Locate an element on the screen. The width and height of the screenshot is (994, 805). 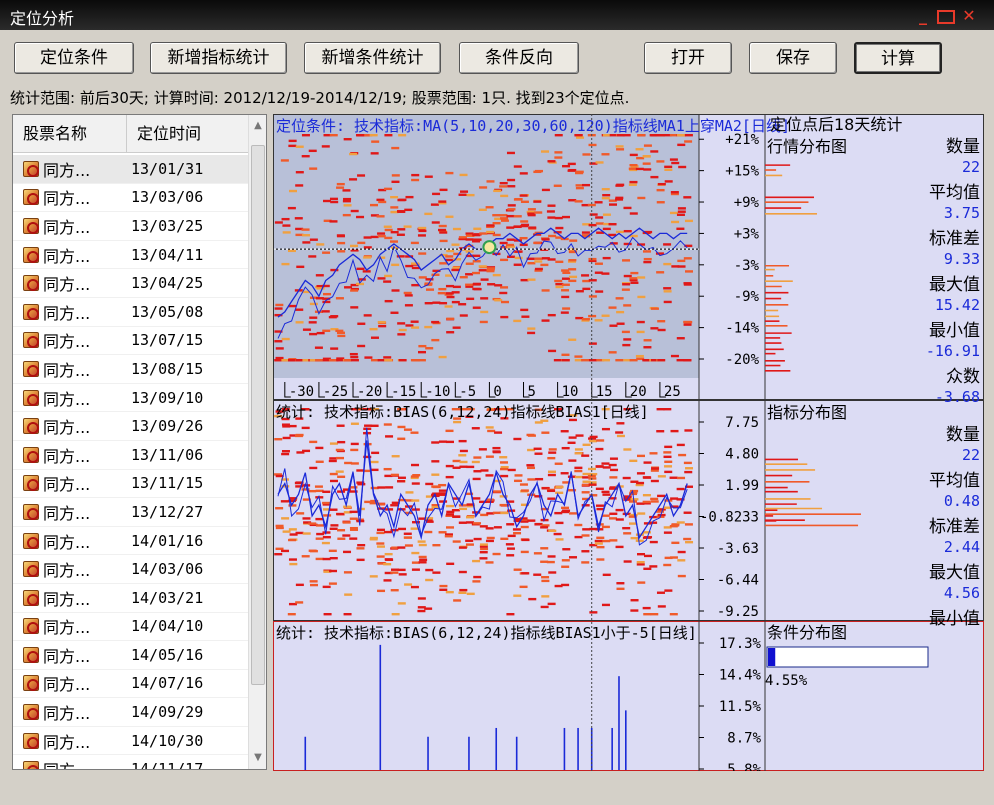
list-item: 同方... 13/07/15 is located at coordinates (131, 341).